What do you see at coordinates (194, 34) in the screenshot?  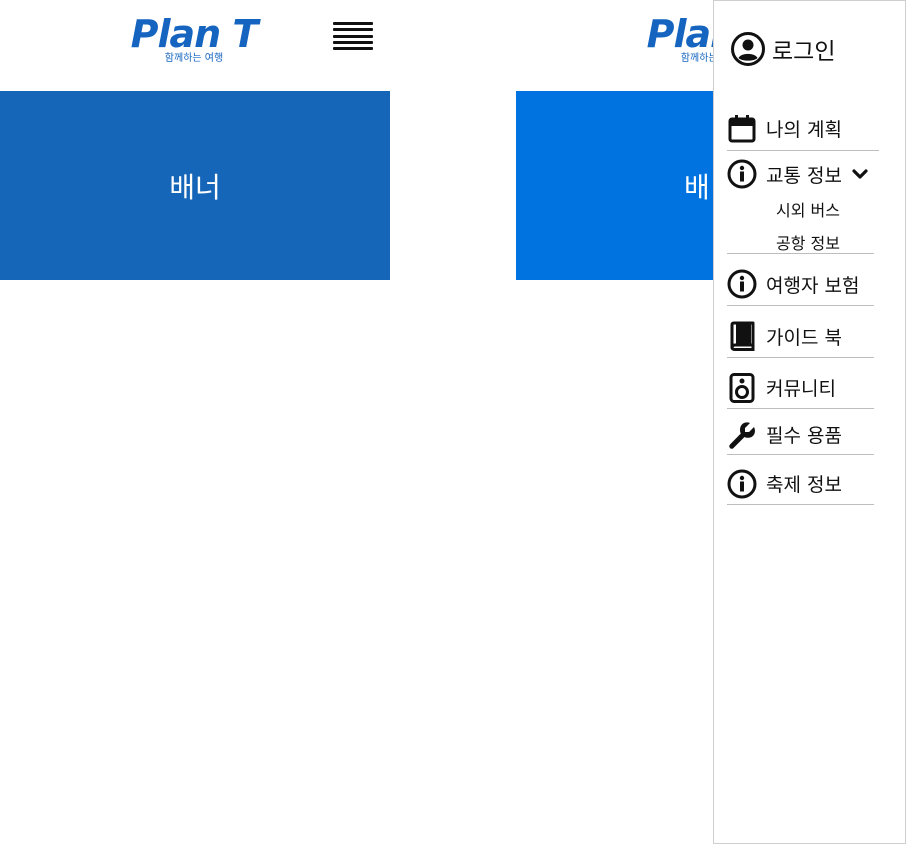 I see `logo-title: Plan T` at bounding box center [194, 34].